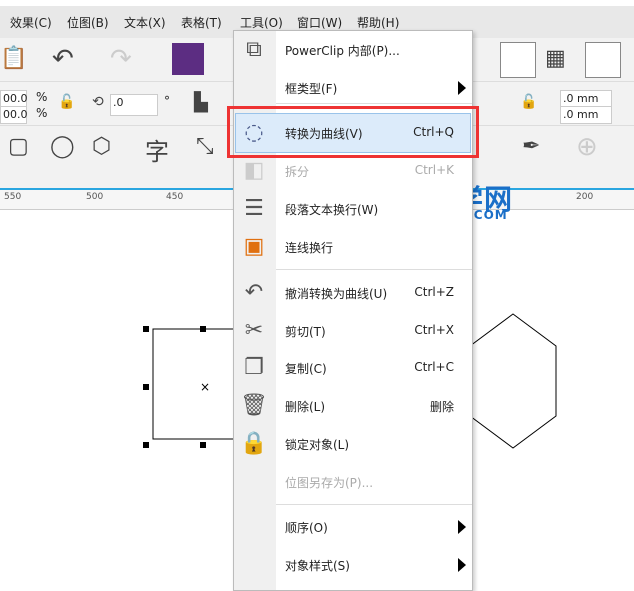 This screenshot has height=591, width=634. What do you see at coordinates (353, 527) in the screenshot?
I see `menu-item-order: 顺序(O)` at bounding box center [353, 527].